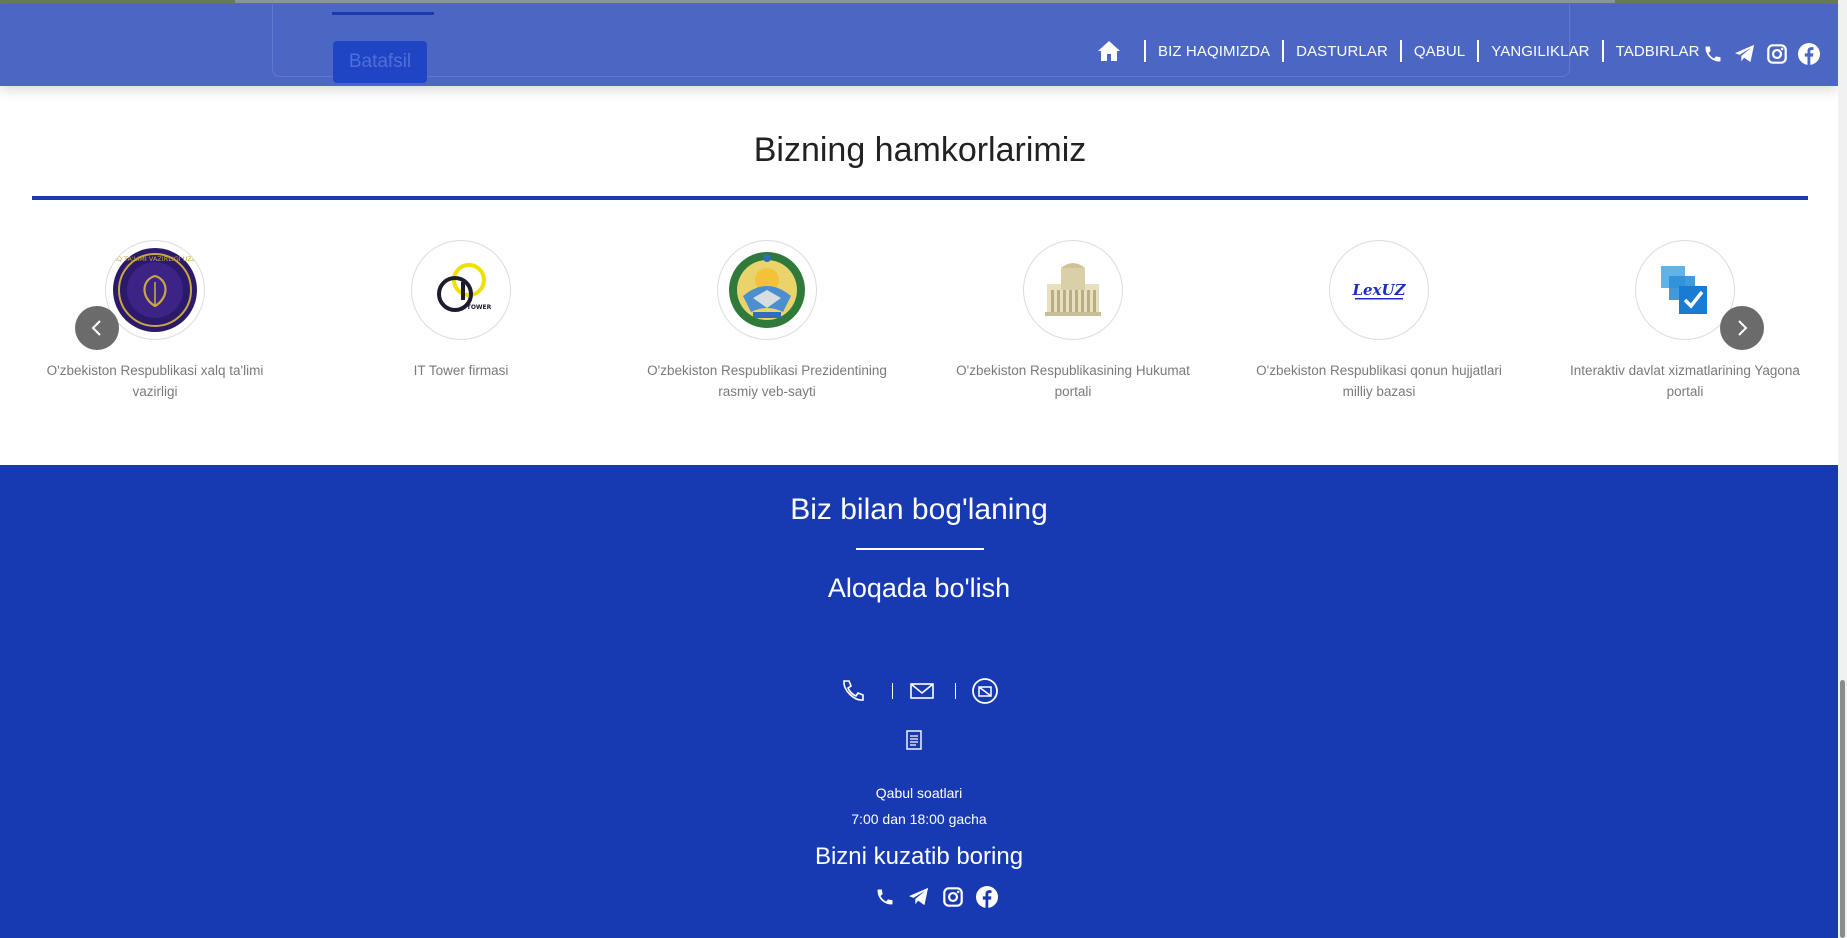 The width and height of the screenshot is (1847, 938). What do you see at coordinates (919, 588) in the screenshot?
I see `footer-subtitle: Aloqada bo'lish` at bounding box center [919, 588].